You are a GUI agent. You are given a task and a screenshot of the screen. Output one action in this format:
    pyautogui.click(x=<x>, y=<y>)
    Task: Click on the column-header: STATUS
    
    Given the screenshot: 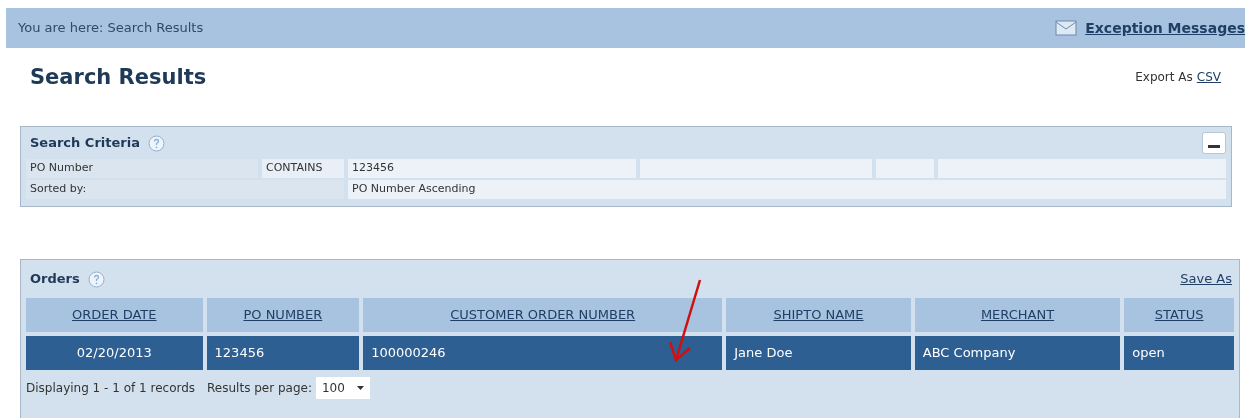 What is the action you would take?
    pyautogui.click(x=1179, y=315)
    